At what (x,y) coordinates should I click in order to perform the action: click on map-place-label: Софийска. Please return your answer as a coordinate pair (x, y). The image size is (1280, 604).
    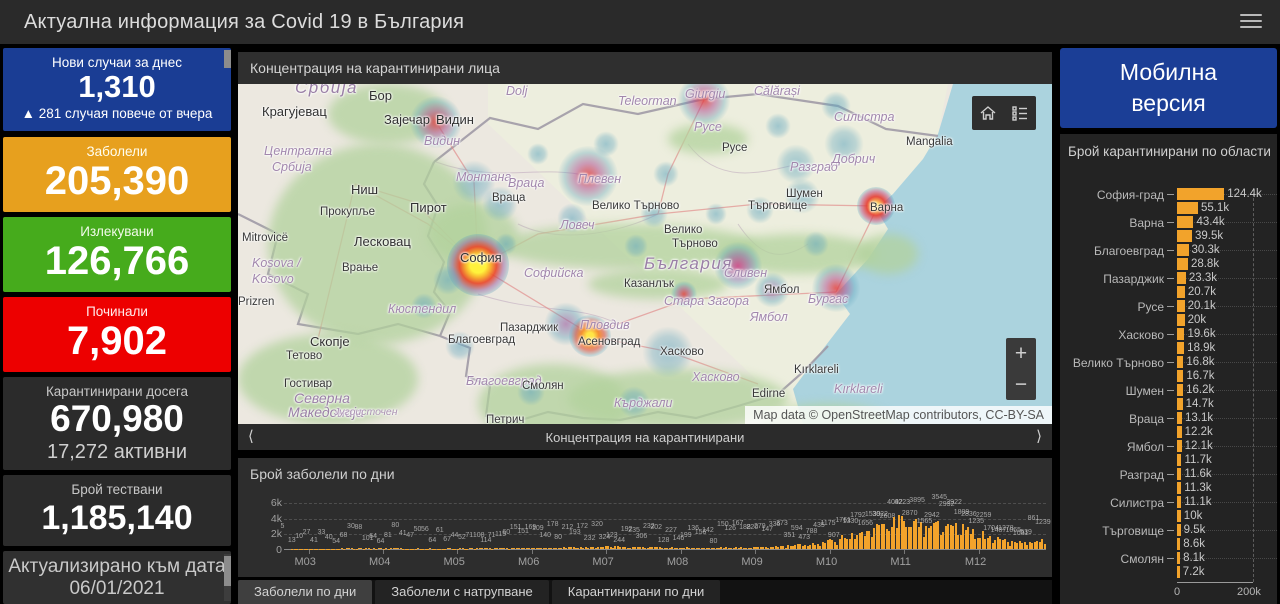
    Looking at the image, I should click on (554, 273).